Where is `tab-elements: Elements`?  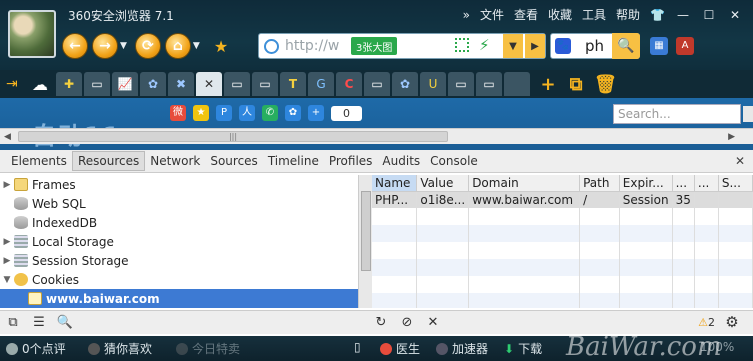
tab-elements: Elements is located at coordinates (39, 161).